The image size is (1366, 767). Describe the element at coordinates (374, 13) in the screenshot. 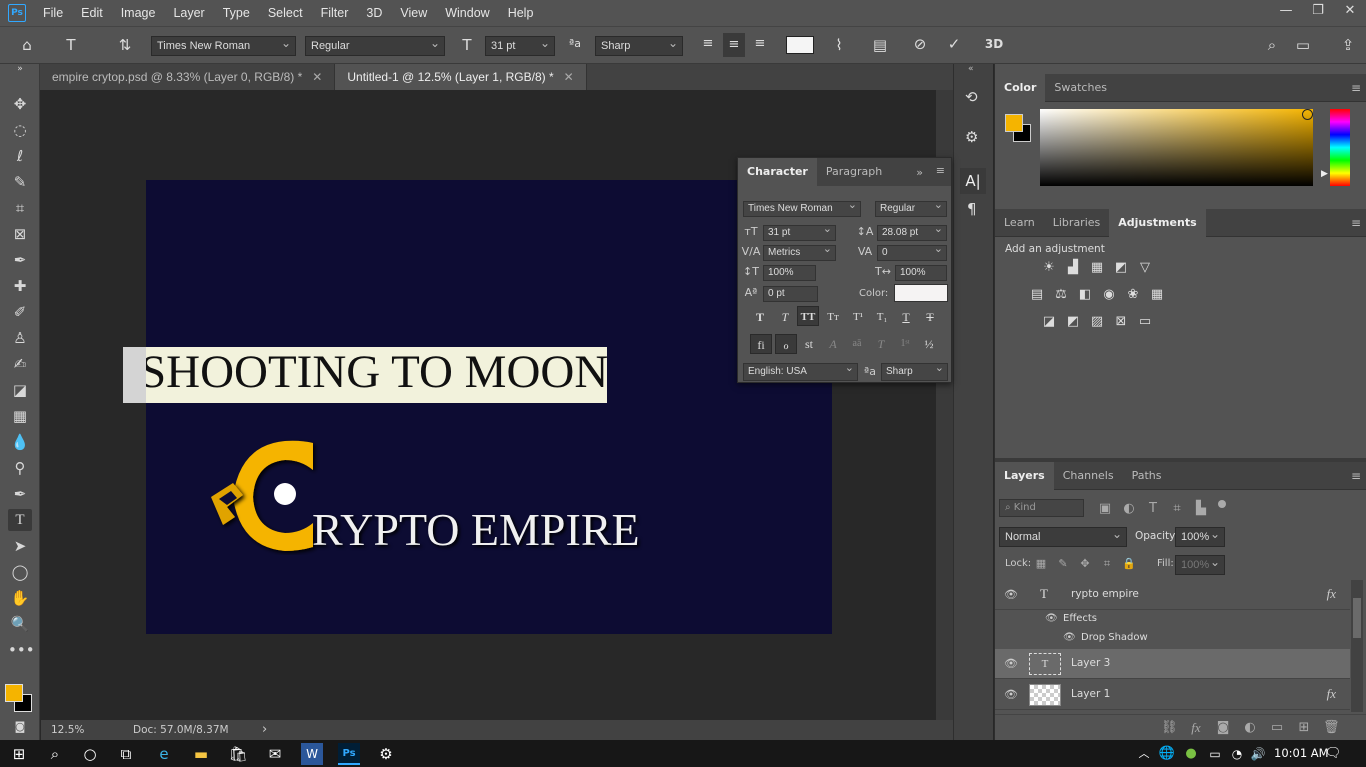

I see `menu-3d: 3D` at that location.